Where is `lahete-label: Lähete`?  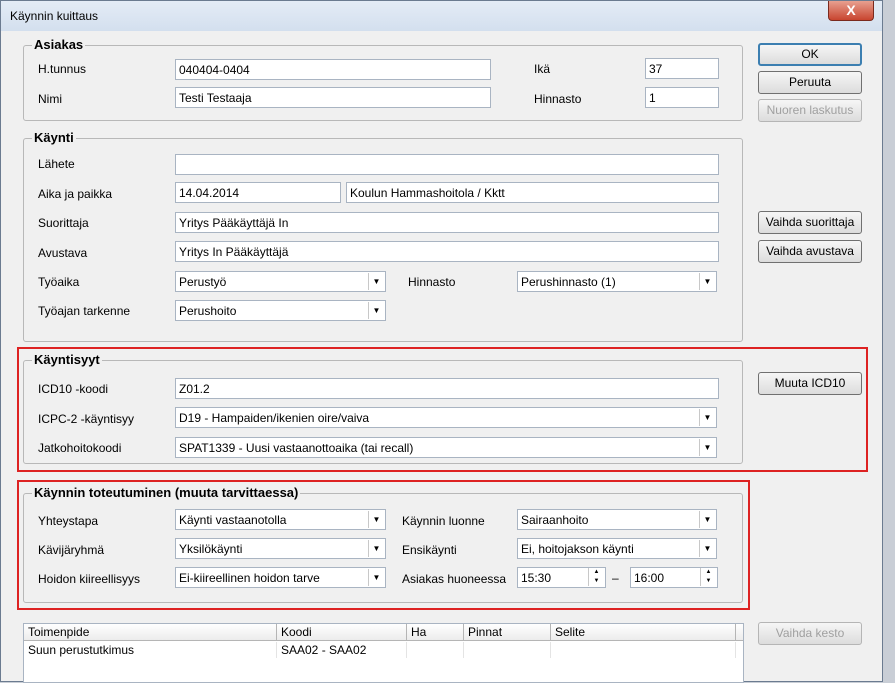
lahete-label: Lähete is located at coordinates (56, 164).